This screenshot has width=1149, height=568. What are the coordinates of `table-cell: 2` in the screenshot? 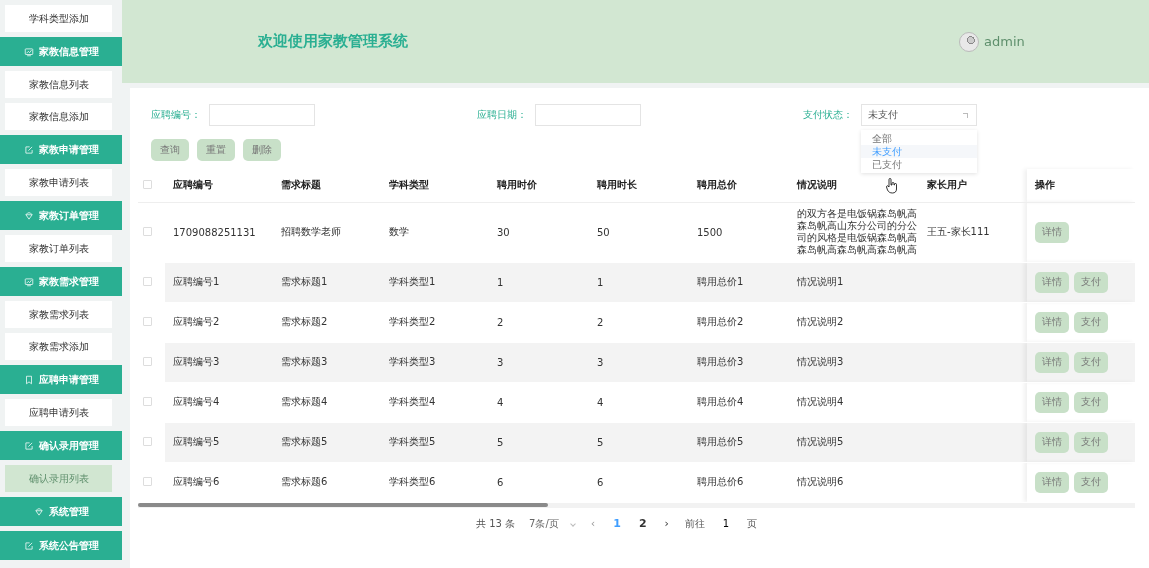 It's located at (500, 322).